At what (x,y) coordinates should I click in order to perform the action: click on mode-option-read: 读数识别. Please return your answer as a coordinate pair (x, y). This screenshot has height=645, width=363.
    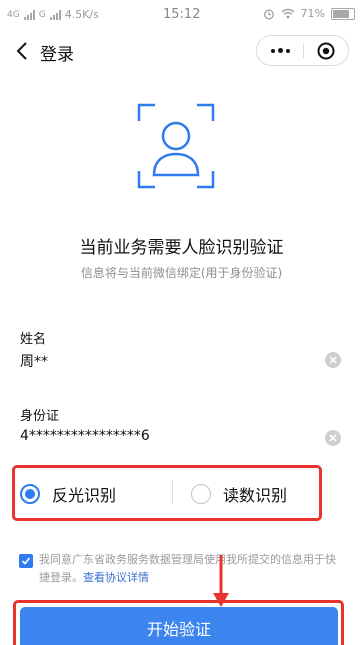
    Looking at the image, I should click on (239, 494).